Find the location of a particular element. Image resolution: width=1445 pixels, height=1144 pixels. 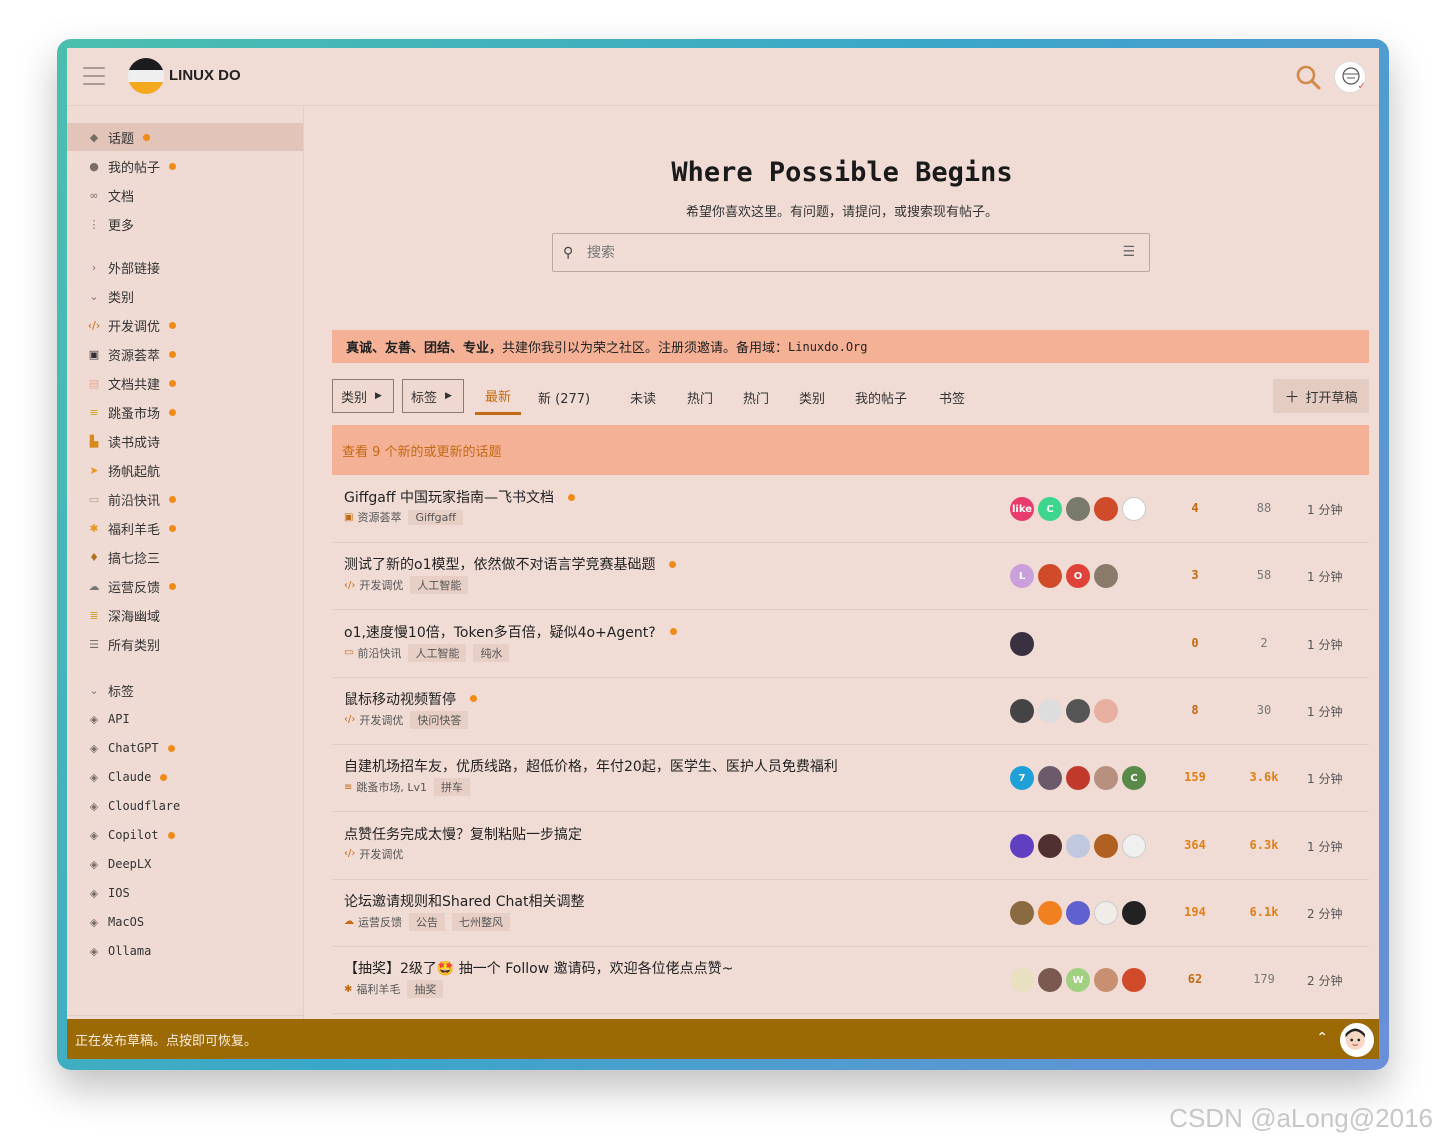

topic-title: 鼠标移动视频暂停 is located at coordinates (410, 699).